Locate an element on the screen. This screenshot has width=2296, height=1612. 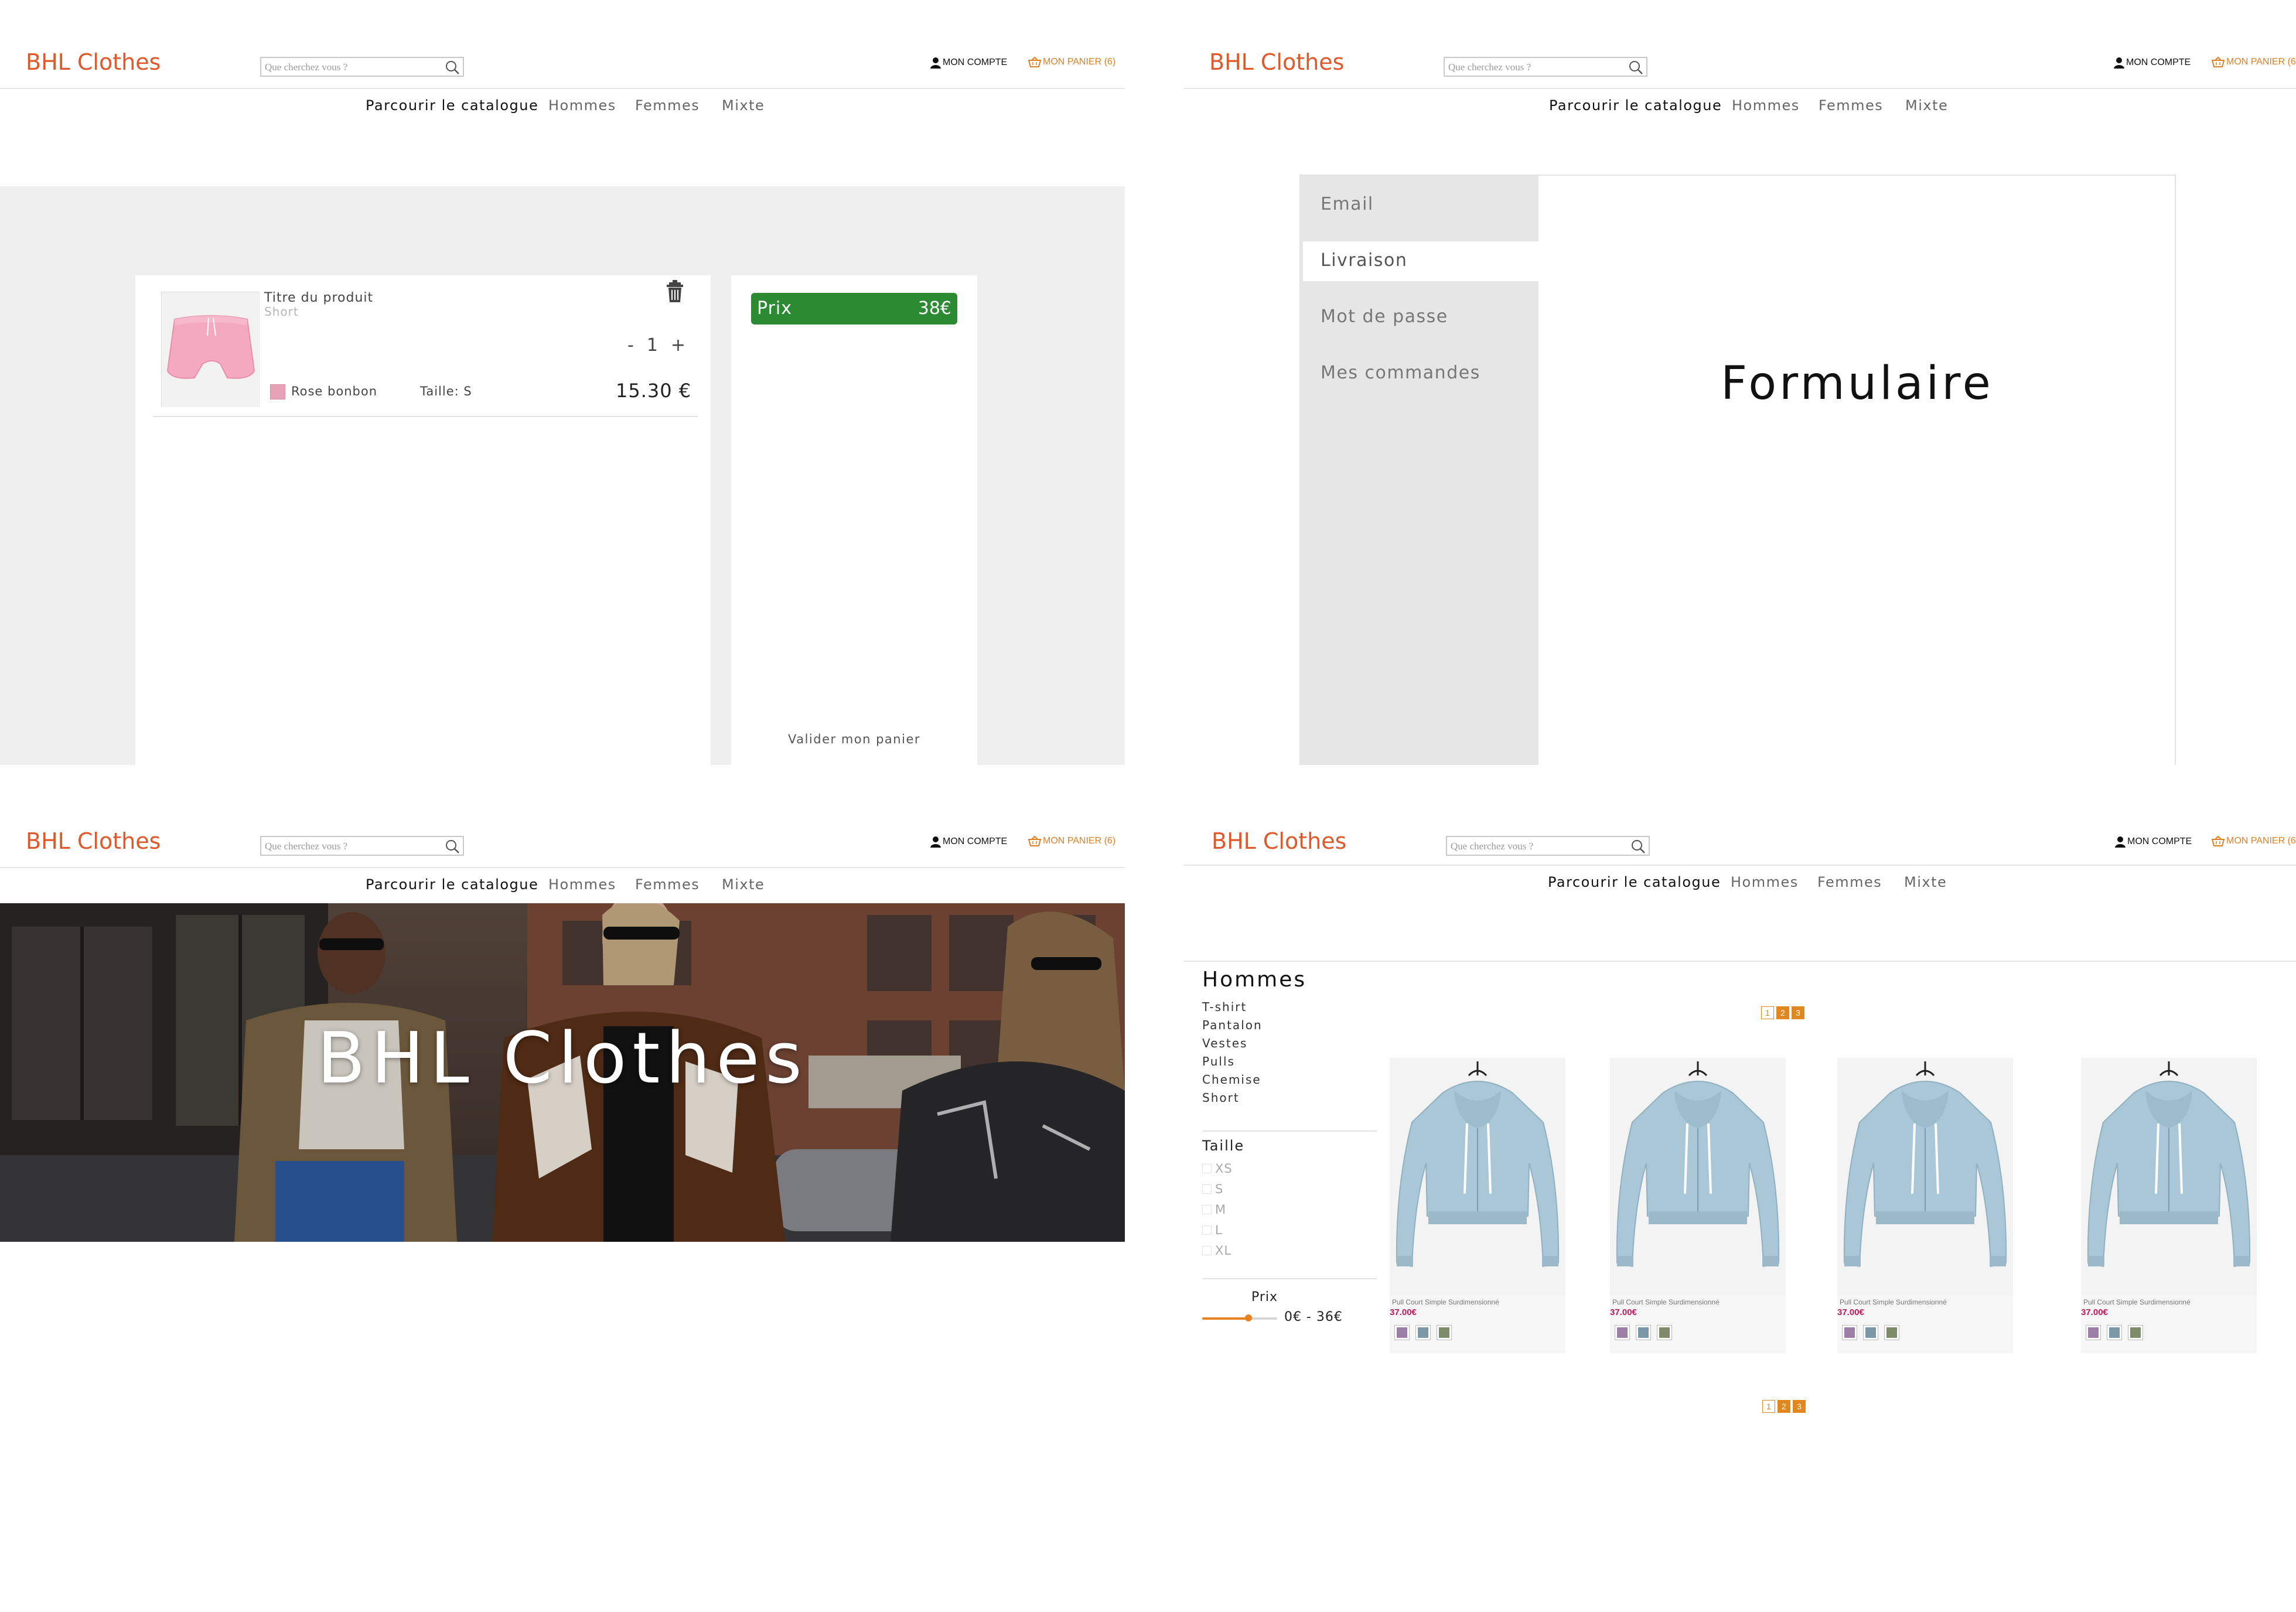
size-option: L is located at coordinates (1218, 1230).